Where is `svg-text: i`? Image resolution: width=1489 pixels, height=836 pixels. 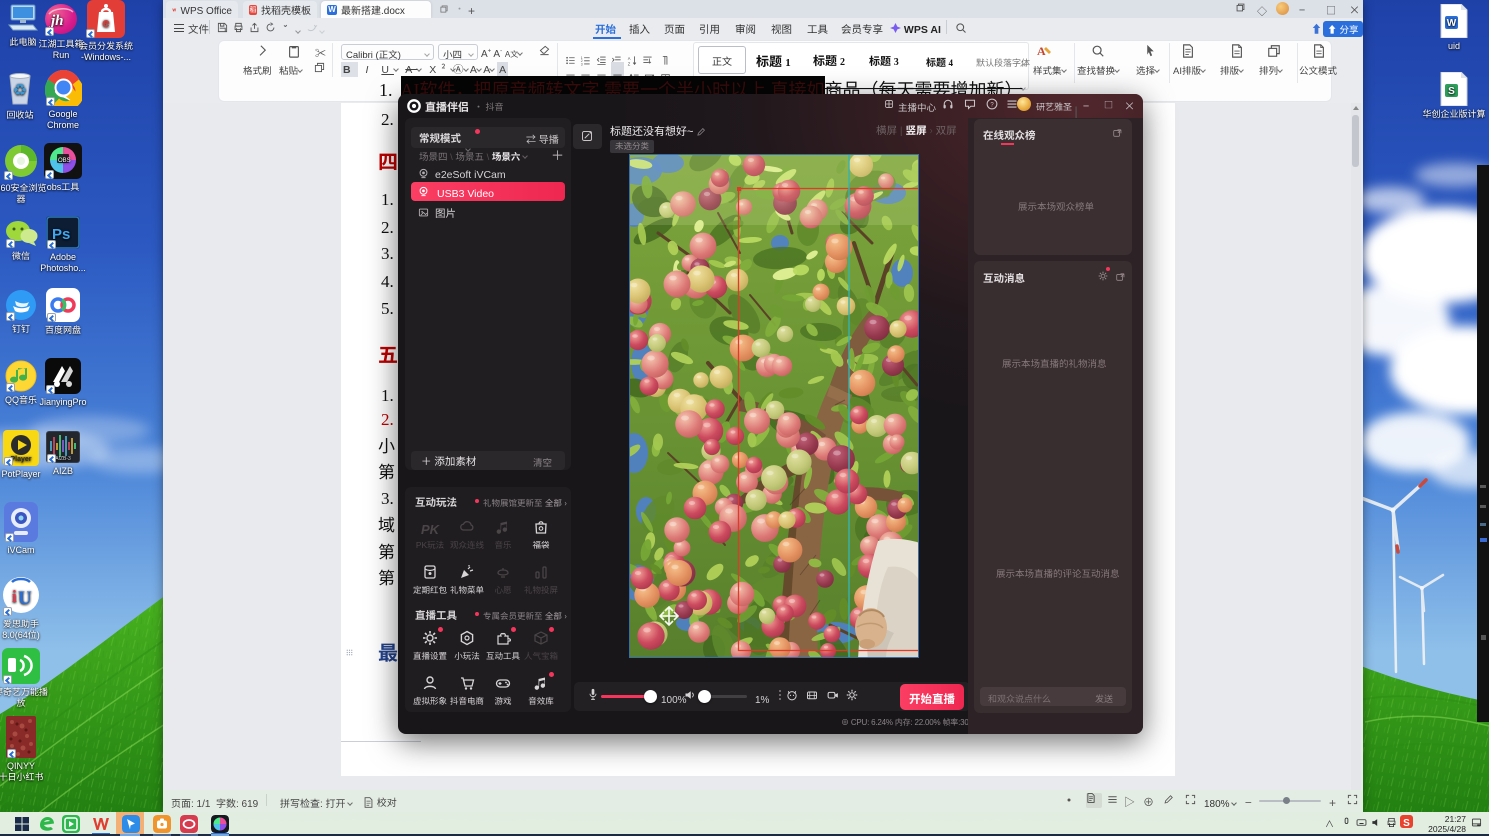
svg-text: i is located at coordinates (14, 596).